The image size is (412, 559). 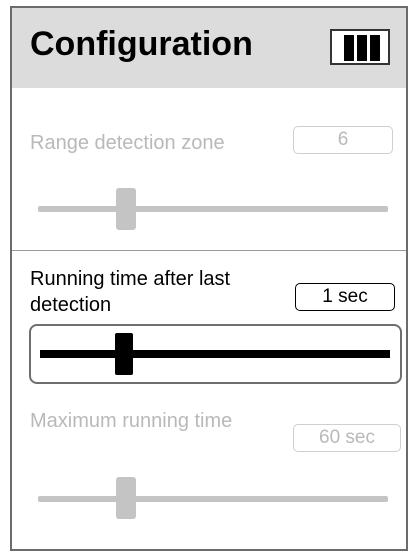 What do you see at coordinates (345, 297) in the screenshot?
I see `value-field: 1 sec` at bounding box center [345, 297].